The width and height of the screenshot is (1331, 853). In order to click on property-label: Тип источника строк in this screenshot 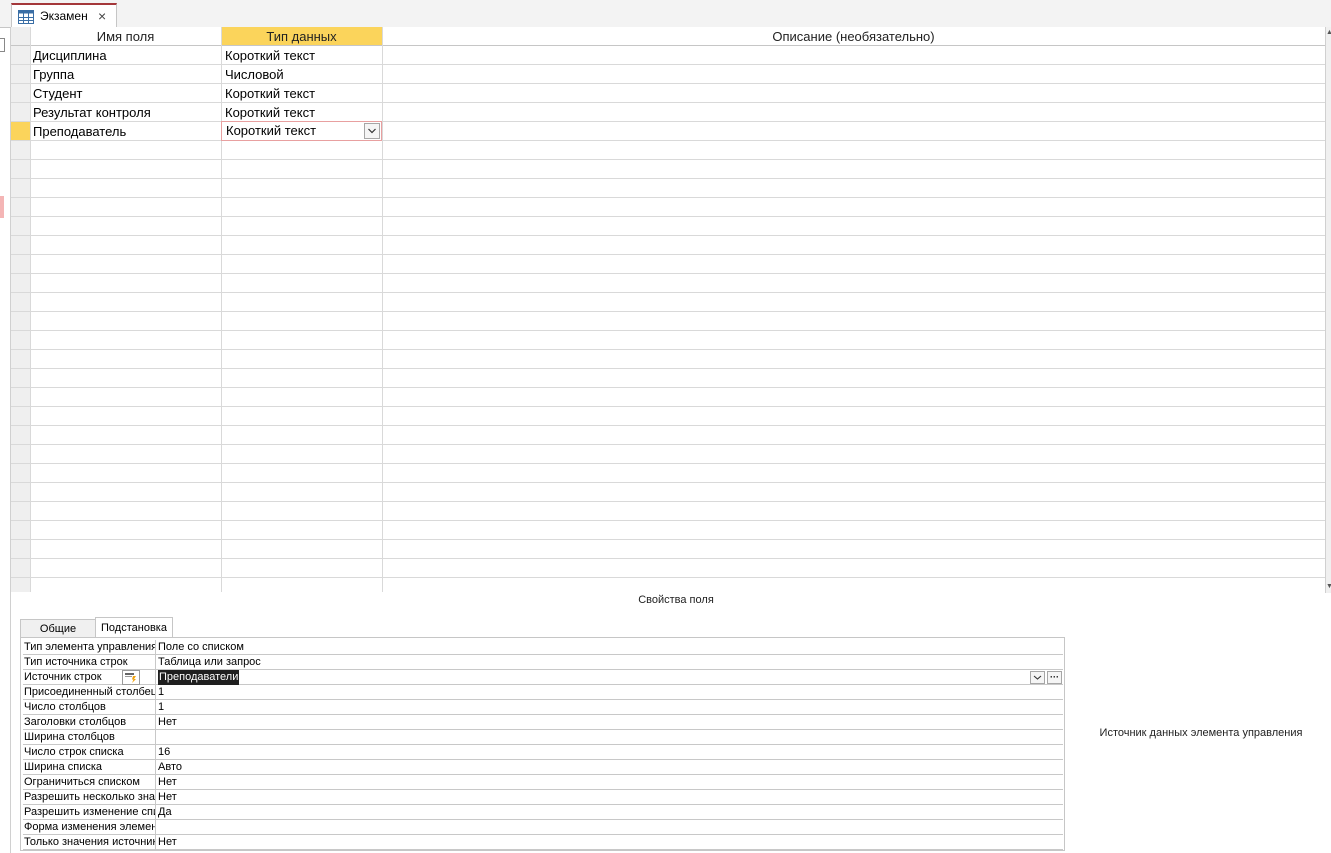, I will do `click(76, 662)`.